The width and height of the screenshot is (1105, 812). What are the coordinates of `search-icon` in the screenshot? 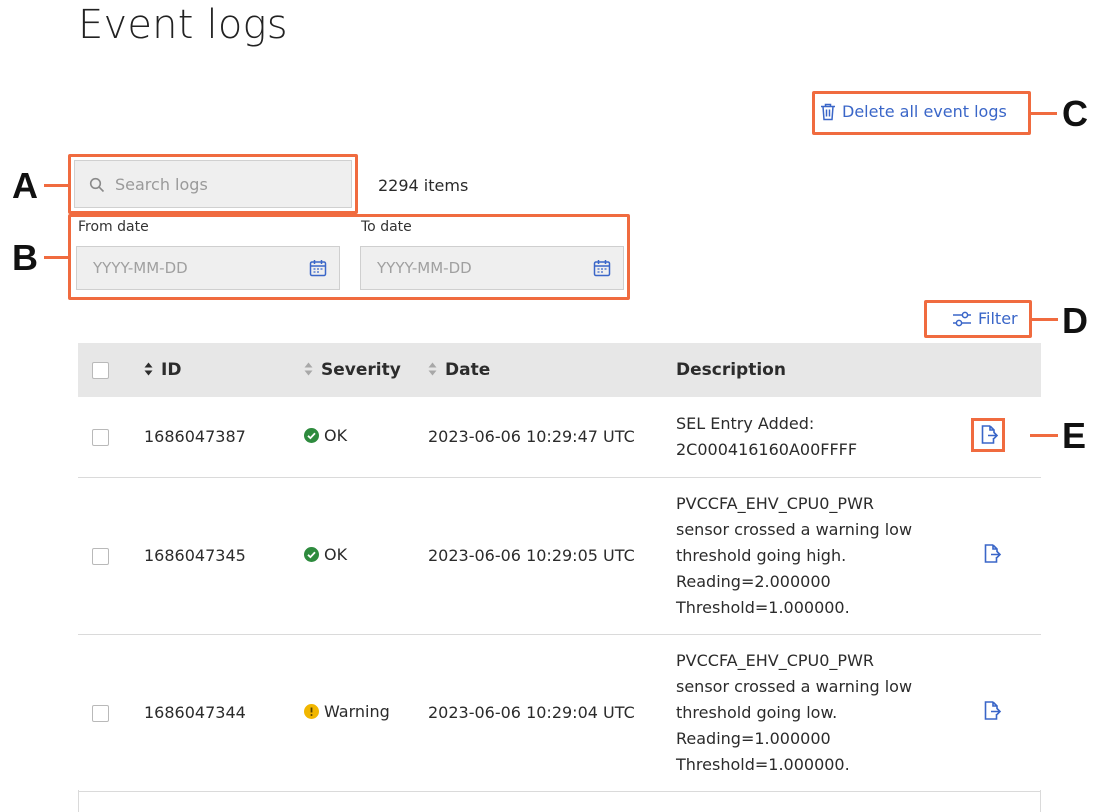 It's located at (97, 185).